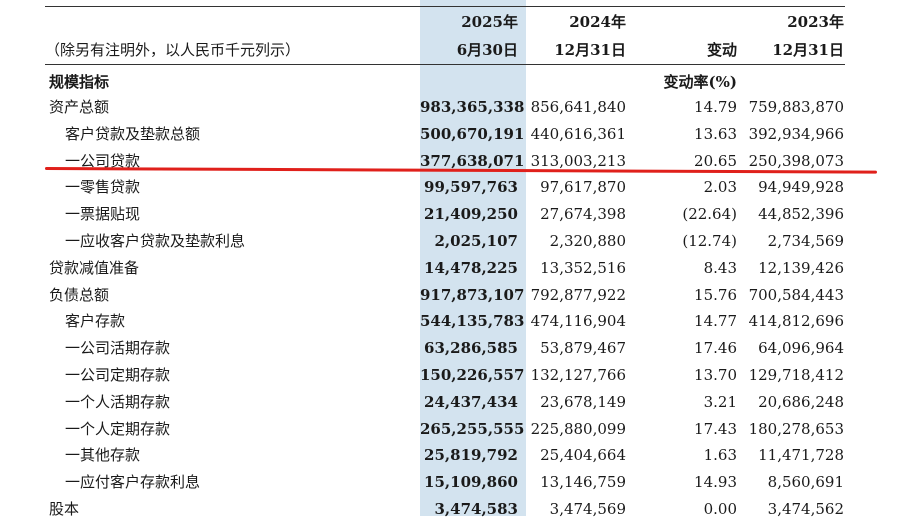 Image resolution: width=903 pixels, height=523 pixels. What do you see at coordinates (715, 294) in the screenshot?
I see `value-change: 15.76` at bounding box center [715, 294].